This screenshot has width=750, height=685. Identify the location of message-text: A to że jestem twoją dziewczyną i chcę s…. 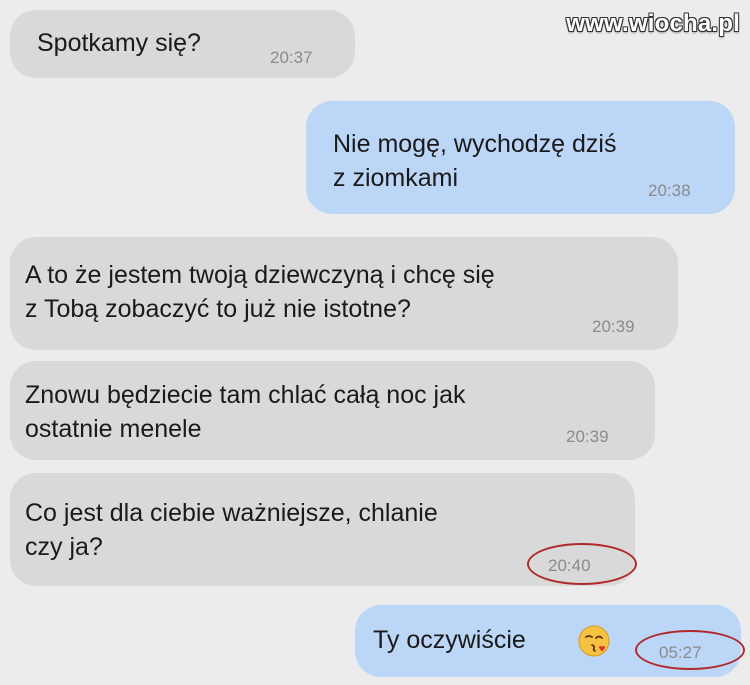
(260, 292).